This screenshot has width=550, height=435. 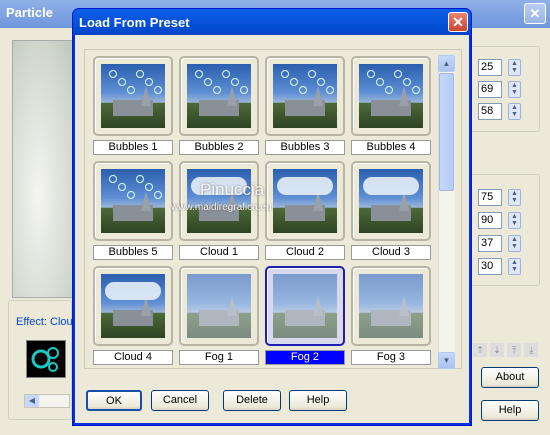 I want to click on move-up-icon: ⇡, so click(x=480, y=350).